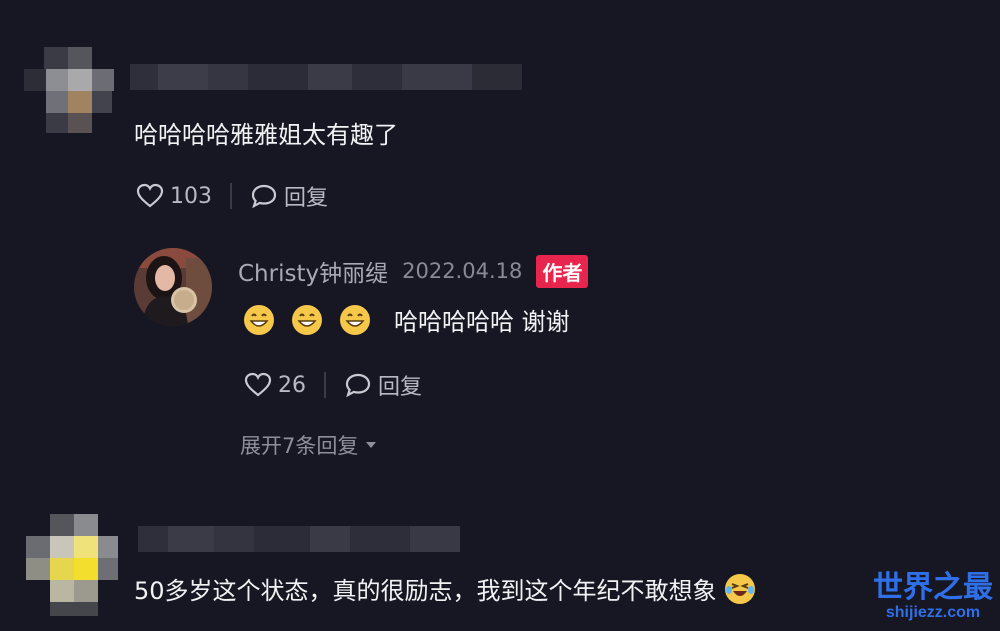 The width and height of the screenshot is (1000, 631). Describe the element at coordinates (933, 612) in the screenshot. I see `watermark-url: shijiezz.com` at that location.